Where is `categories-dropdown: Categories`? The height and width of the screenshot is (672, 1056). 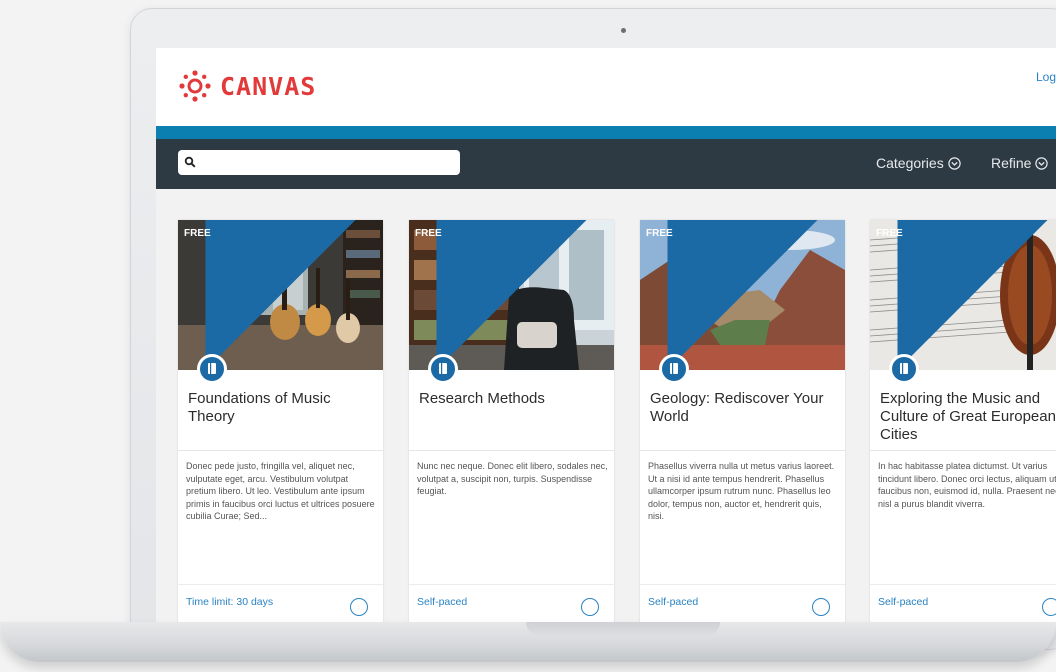 categories-dropdown: Categories is located at coordinates (918, 163).